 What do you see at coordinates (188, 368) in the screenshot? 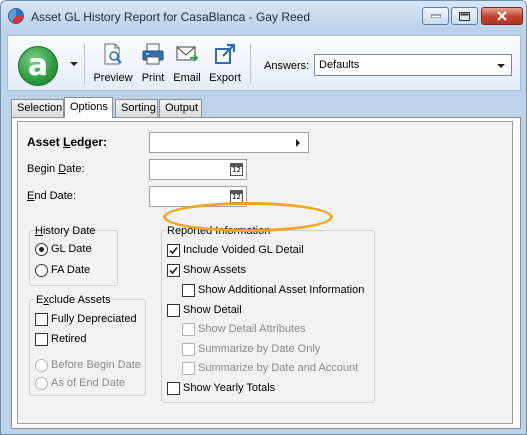
I see `summarize-by-date-and-account-checkbox` at bounding box center [188, 368].